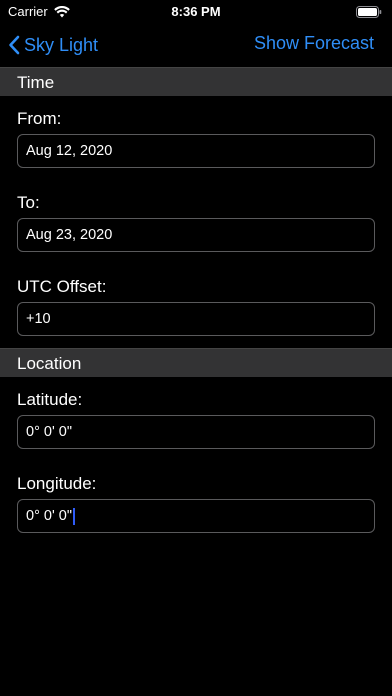  I want to click on to-label: To:, so click(28, 202).